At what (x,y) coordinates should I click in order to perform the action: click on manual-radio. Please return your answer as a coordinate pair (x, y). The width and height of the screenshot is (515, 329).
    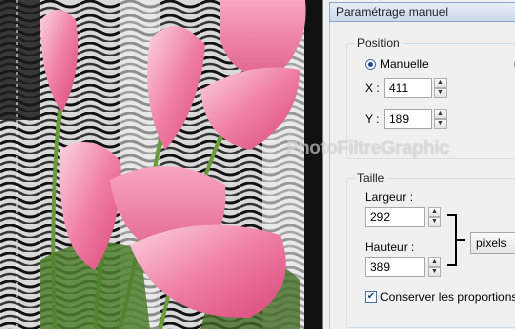
    Looking at the image, I should click on (370, 64).